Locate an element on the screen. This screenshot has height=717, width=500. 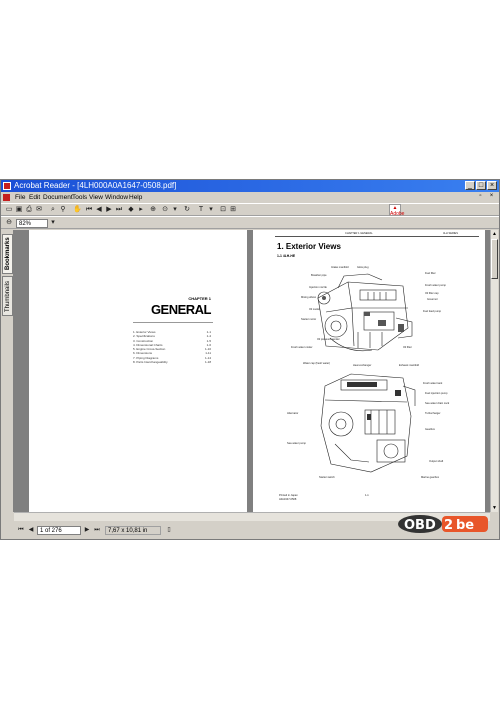
toc-item: 8. Parts Interchangeability is located at coordinates (150, 362).